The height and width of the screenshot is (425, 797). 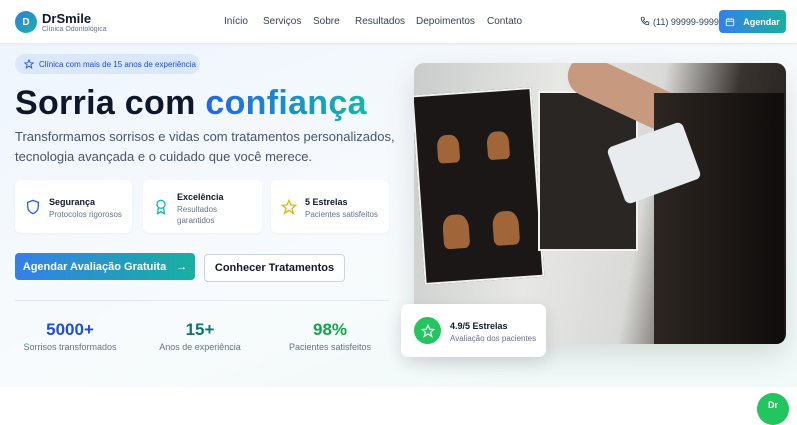 I want to click on stat-label: Pacientes satisfeitos, so click(x=330, y=347).